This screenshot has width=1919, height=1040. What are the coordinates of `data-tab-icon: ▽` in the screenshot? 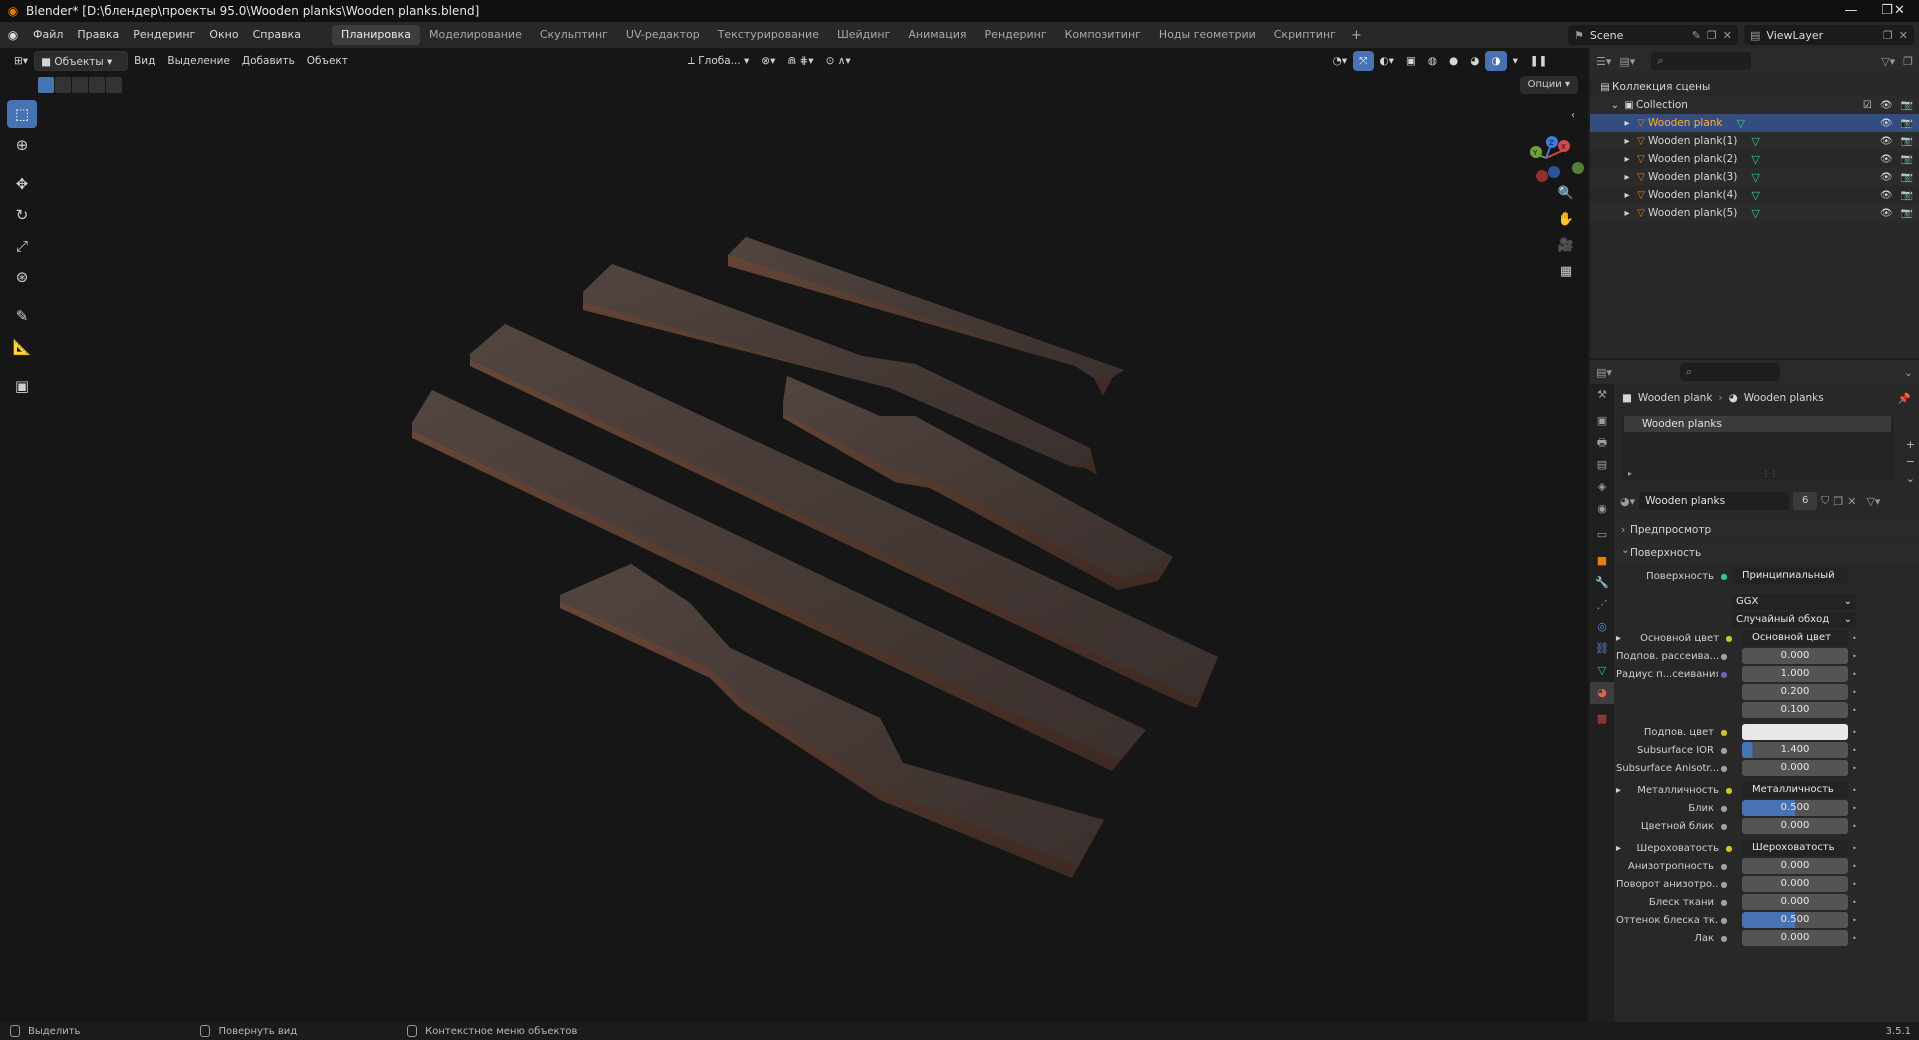 It's located at (1602, 671).